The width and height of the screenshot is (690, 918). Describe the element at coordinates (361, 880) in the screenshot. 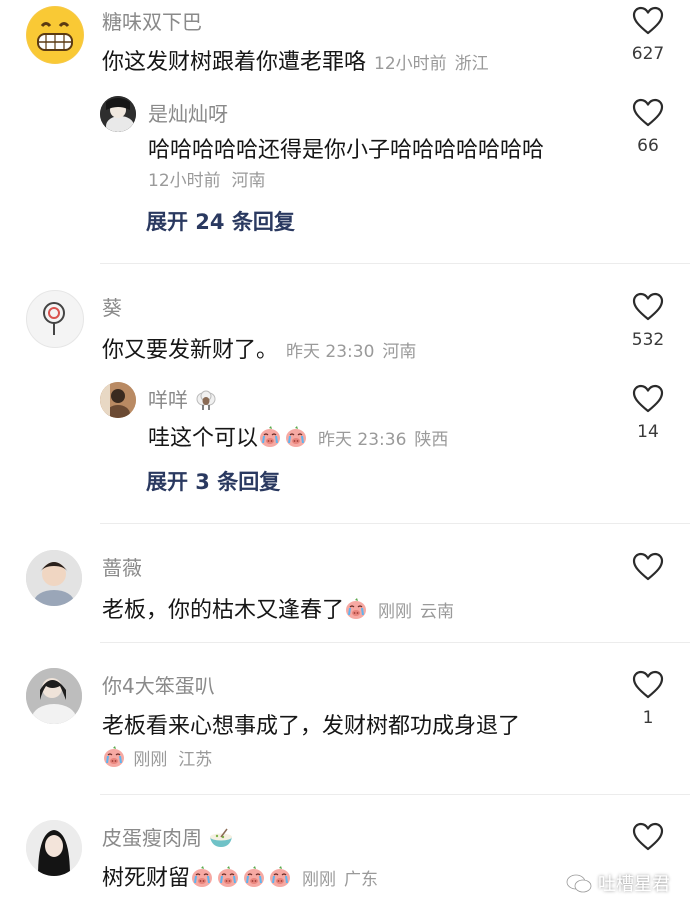

I see `comment-location: 广东` at that location.